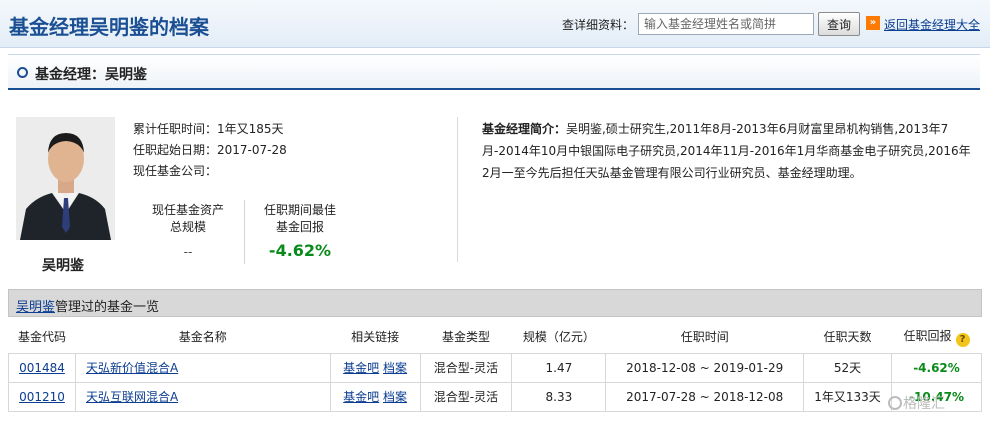 This screenshot has width=990, height=424. I want to click on manager-avatar, so click(65, 178).